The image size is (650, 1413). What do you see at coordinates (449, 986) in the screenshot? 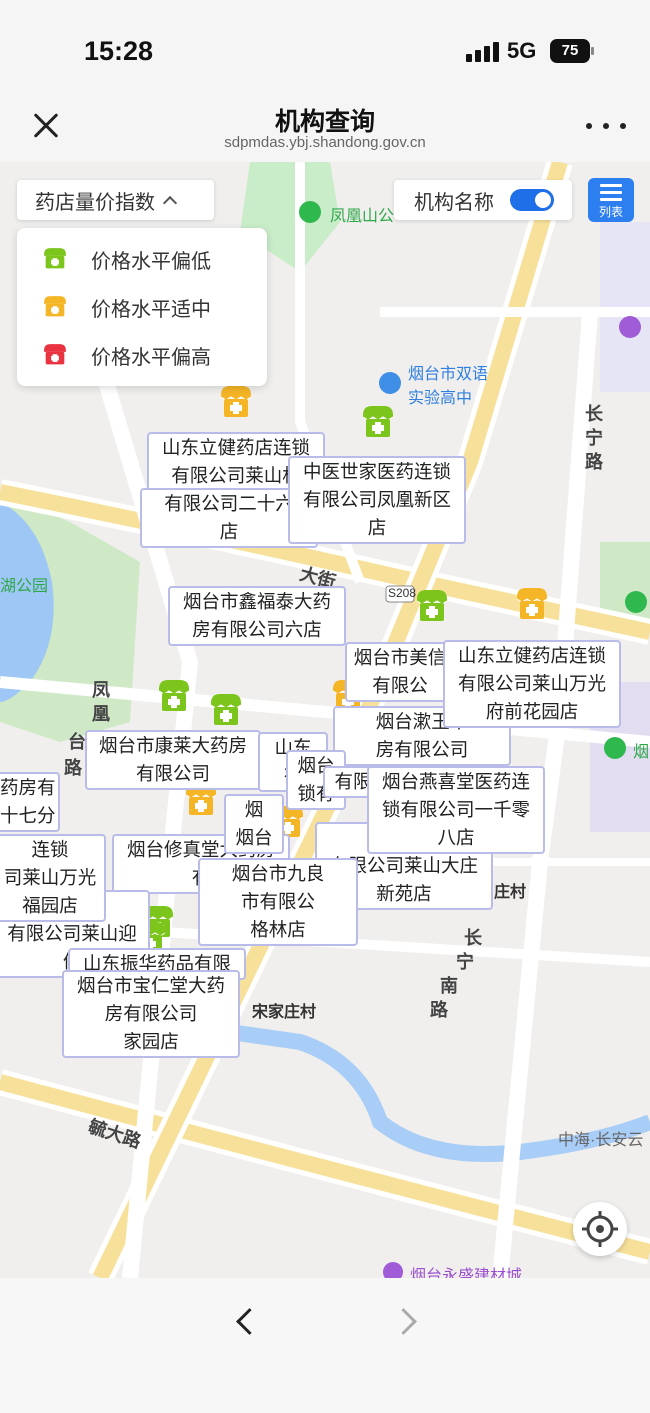
I see `road-label: 南` at bounding box center [449, 986].